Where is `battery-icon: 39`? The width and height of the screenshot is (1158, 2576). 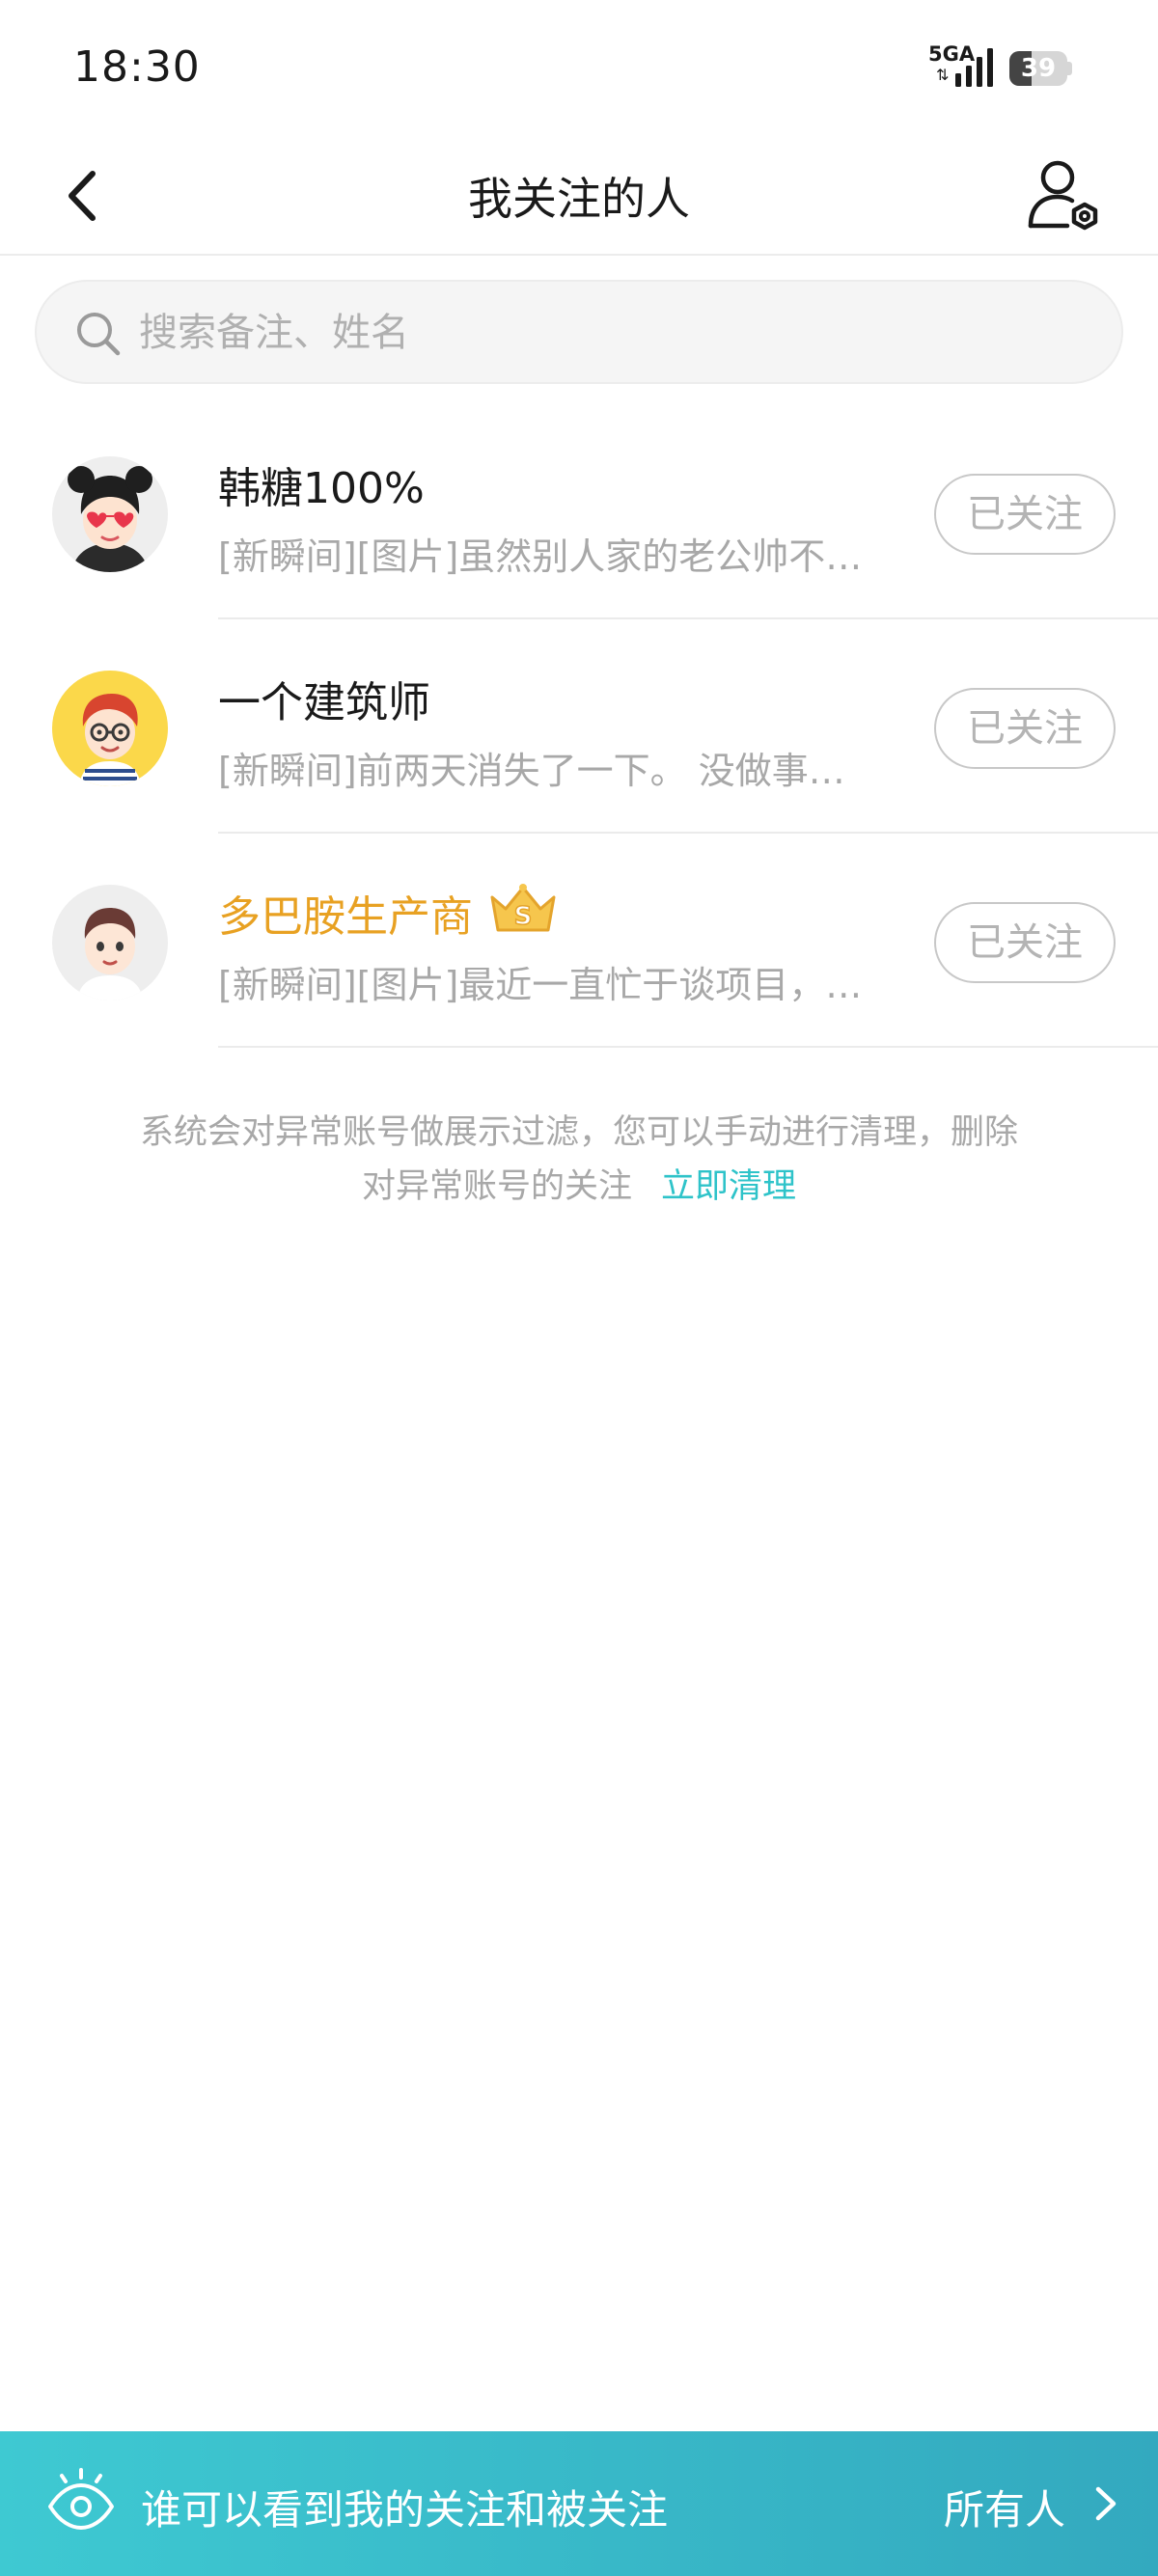
battery-icon: 39 is located at coordinates (1040, 68).